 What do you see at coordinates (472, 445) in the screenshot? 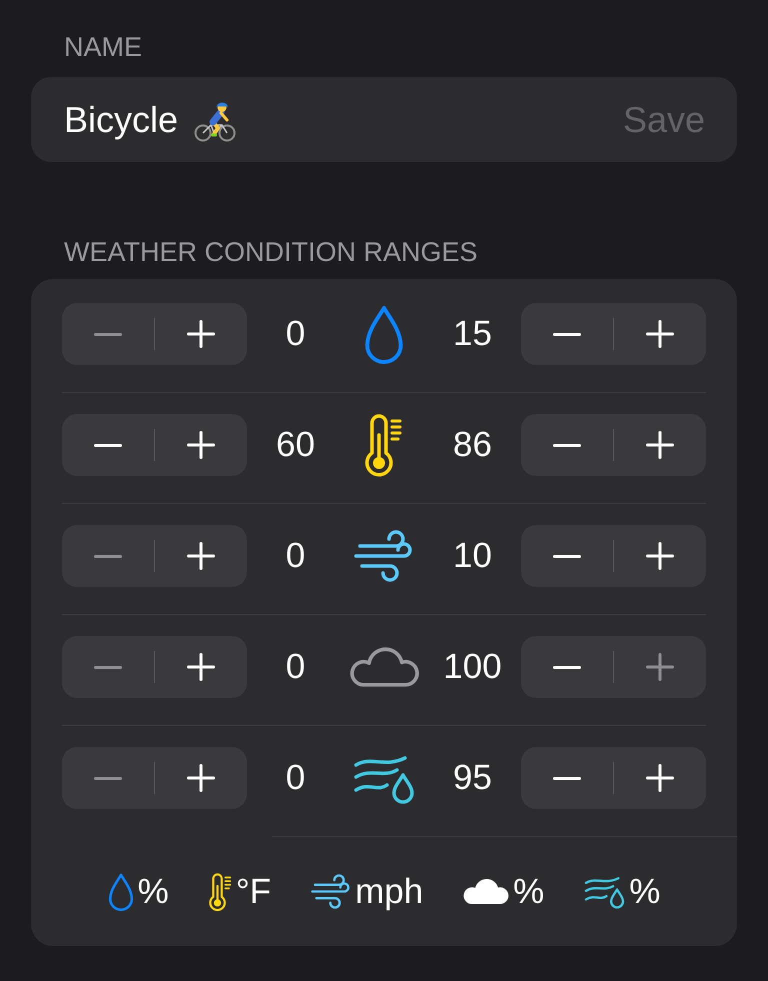
I see `max-value: 86` at bounding box center [472, 445].